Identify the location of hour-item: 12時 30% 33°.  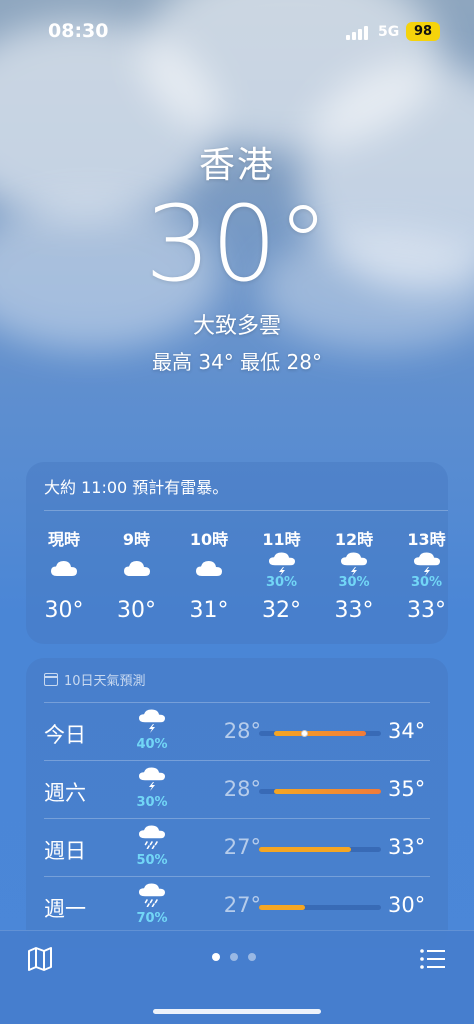
(354, 574).